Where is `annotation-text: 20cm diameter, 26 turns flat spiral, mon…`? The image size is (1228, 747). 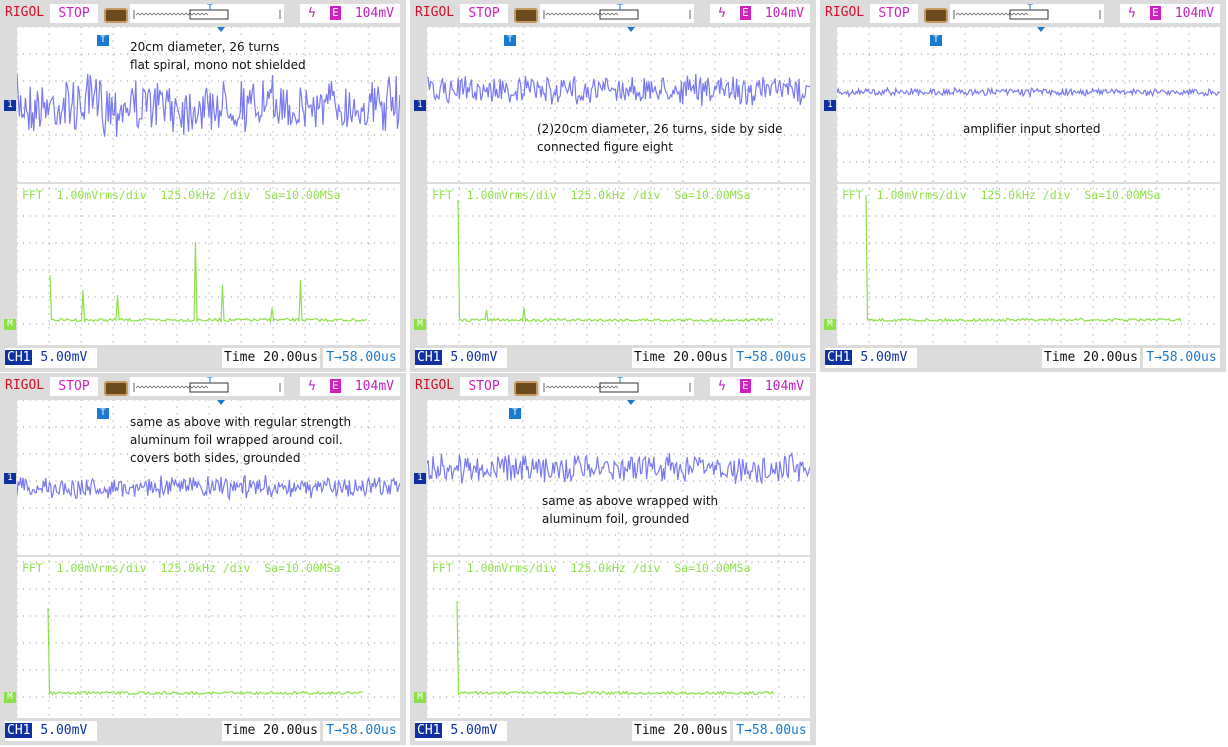
annotation-text: 20cm diameter, 26 turns flat spiral, mon… is located at coordinates (218, 56).